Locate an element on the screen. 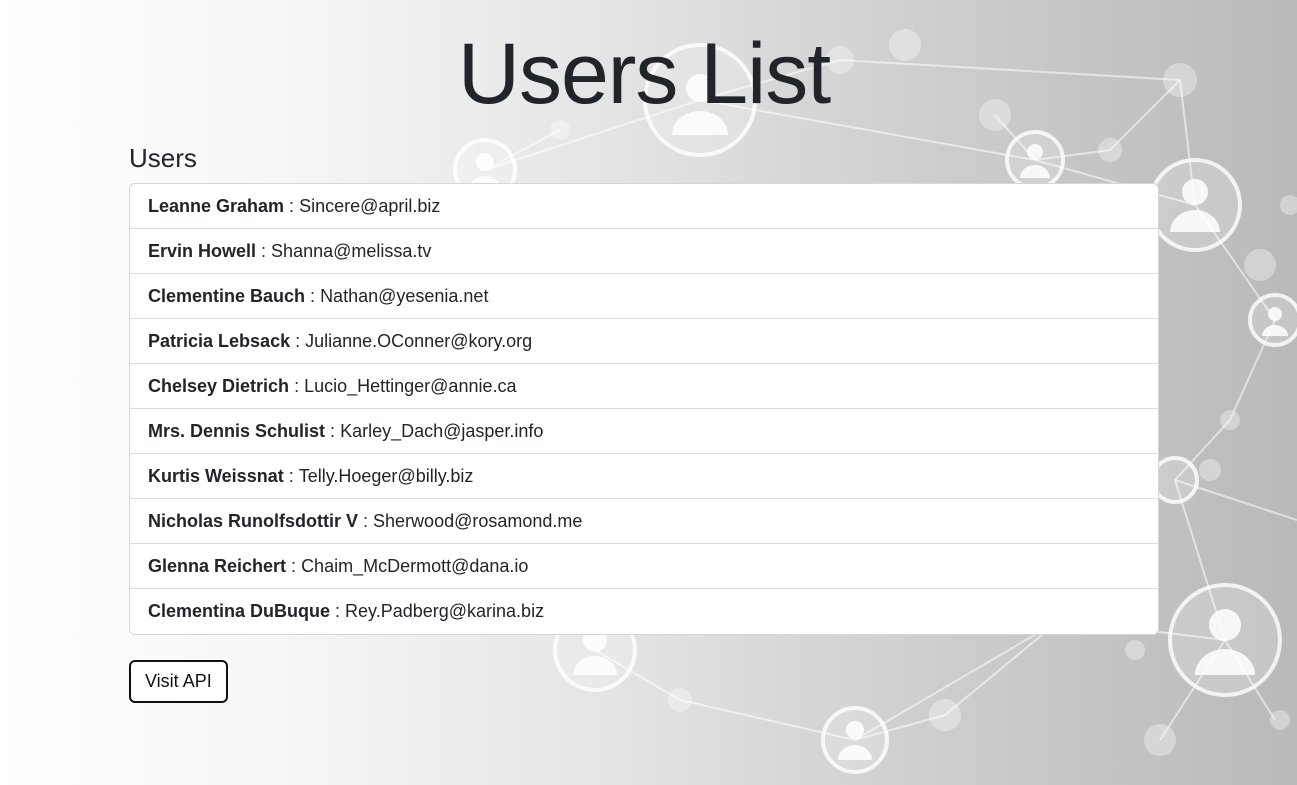 This screenshot has height=785, width=1297. user-name: Clementina DuBuque is located at coordinates (239, 611).